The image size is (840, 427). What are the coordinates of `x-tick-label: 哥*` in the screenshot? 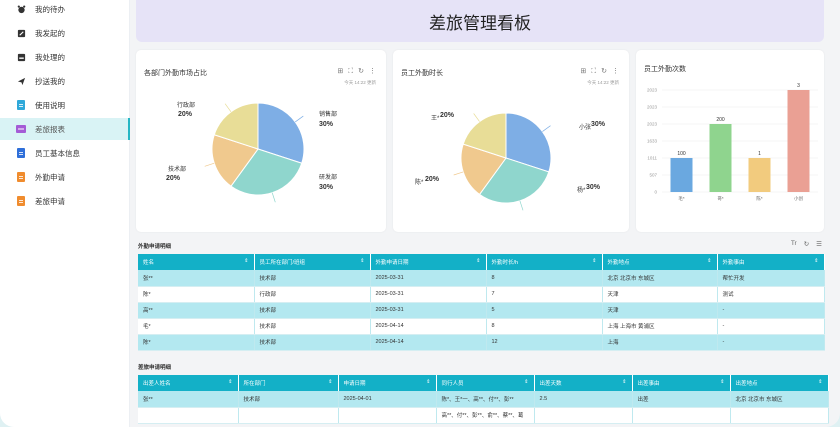 It's located at (720, 199).